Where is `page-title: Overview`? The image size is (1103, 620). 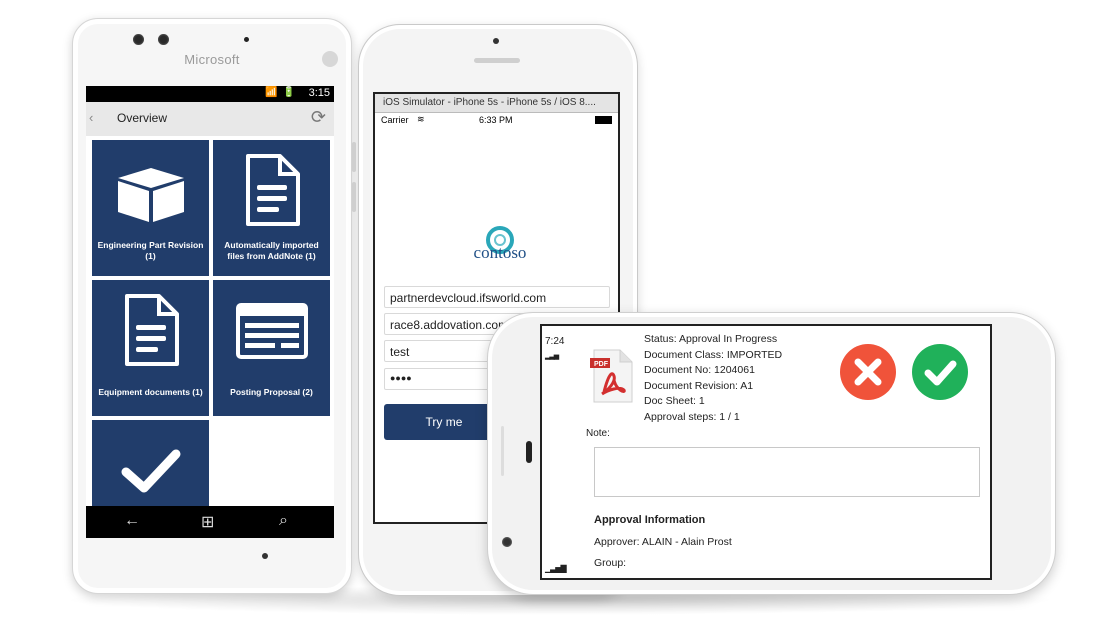 page-title: Overview is located at coordinates (142, 118).